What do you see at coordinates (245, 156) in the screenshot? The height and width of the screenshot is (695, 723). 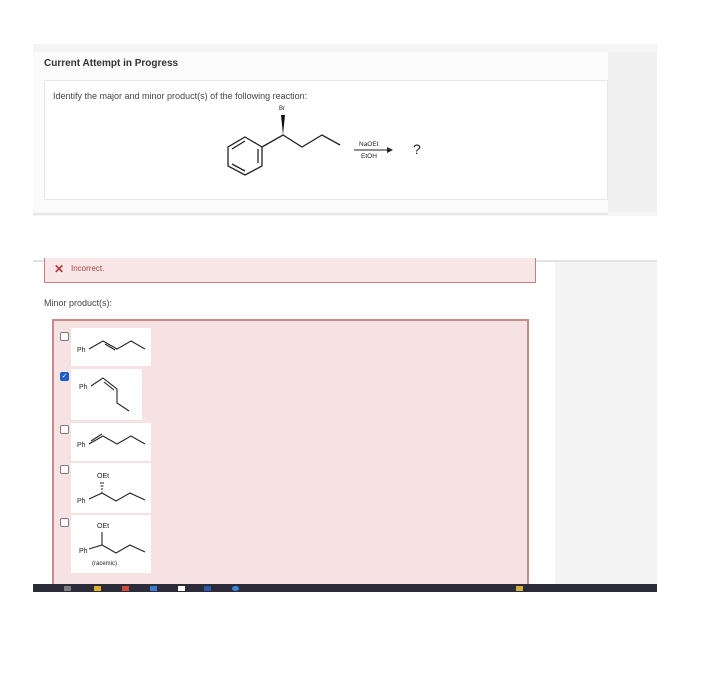 I see `benzene-ring` at bounding box center [245, 156].